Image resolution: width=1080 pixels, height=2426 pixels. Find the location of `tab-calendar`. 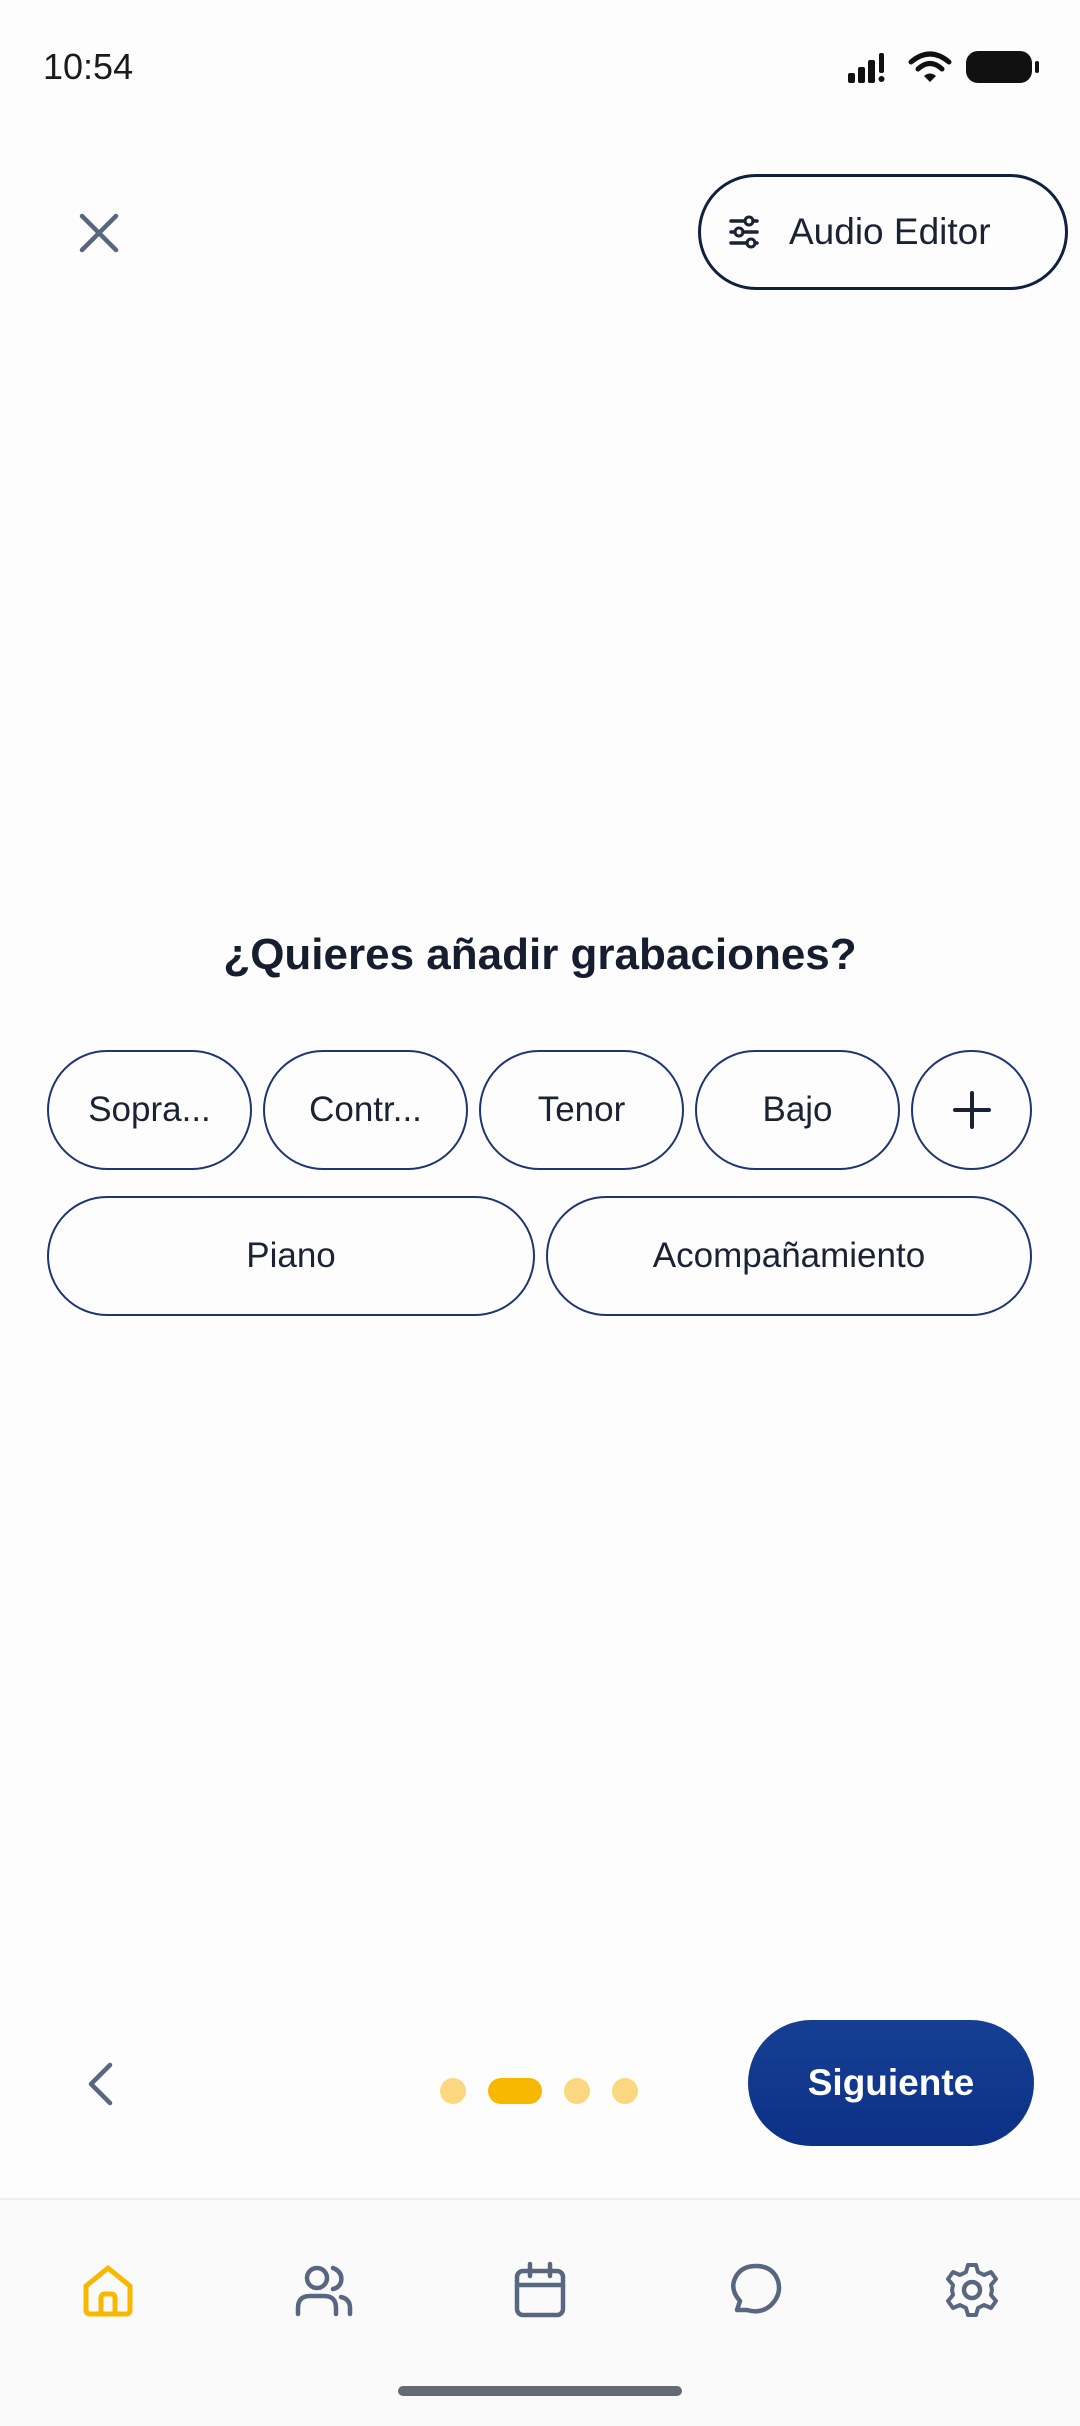

tab-calendar is located at coordinates (540, 2290).